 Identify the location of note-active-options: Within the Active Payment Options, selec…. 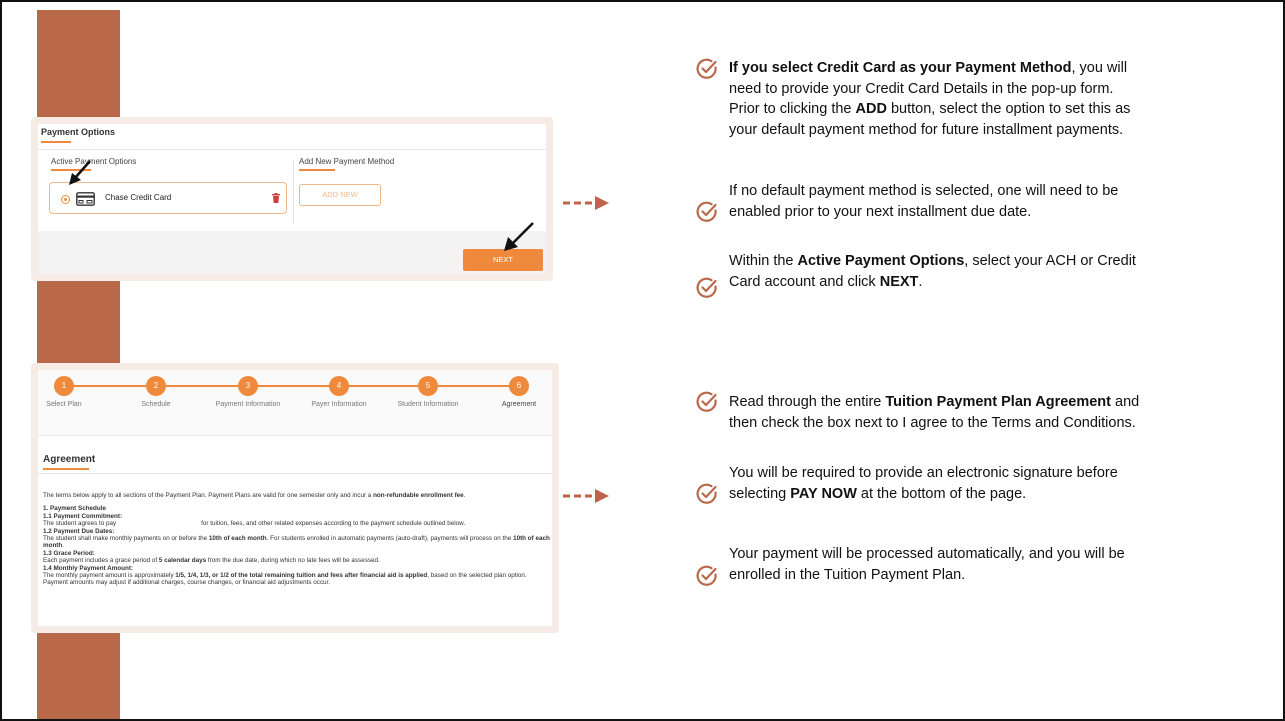
(932, 271).